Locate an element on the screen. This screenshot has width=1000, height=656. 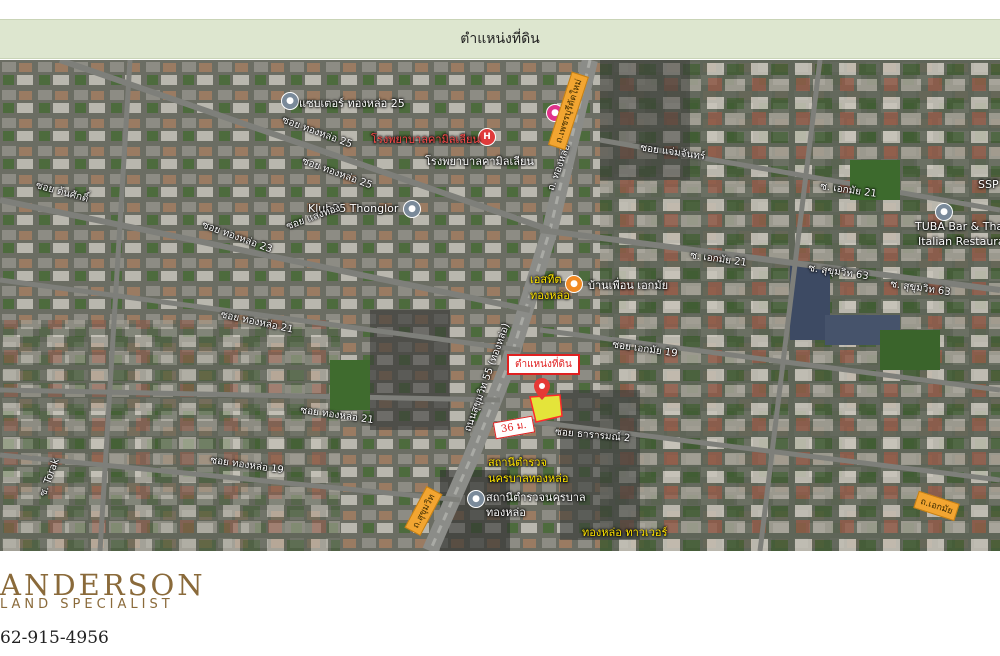
tuba-pin-icon: ● is located at coordinates (944, 212).